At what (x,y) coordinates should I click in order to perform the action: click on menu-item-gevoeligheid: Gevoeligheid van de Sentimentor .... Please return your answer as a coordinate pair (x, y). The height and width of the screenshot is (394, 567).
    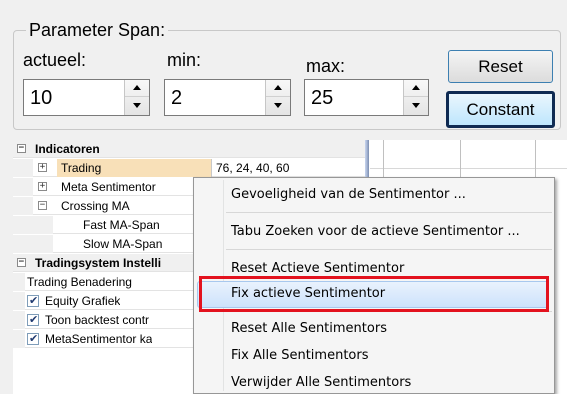
    Looking at the image, I should click on (348, 195).